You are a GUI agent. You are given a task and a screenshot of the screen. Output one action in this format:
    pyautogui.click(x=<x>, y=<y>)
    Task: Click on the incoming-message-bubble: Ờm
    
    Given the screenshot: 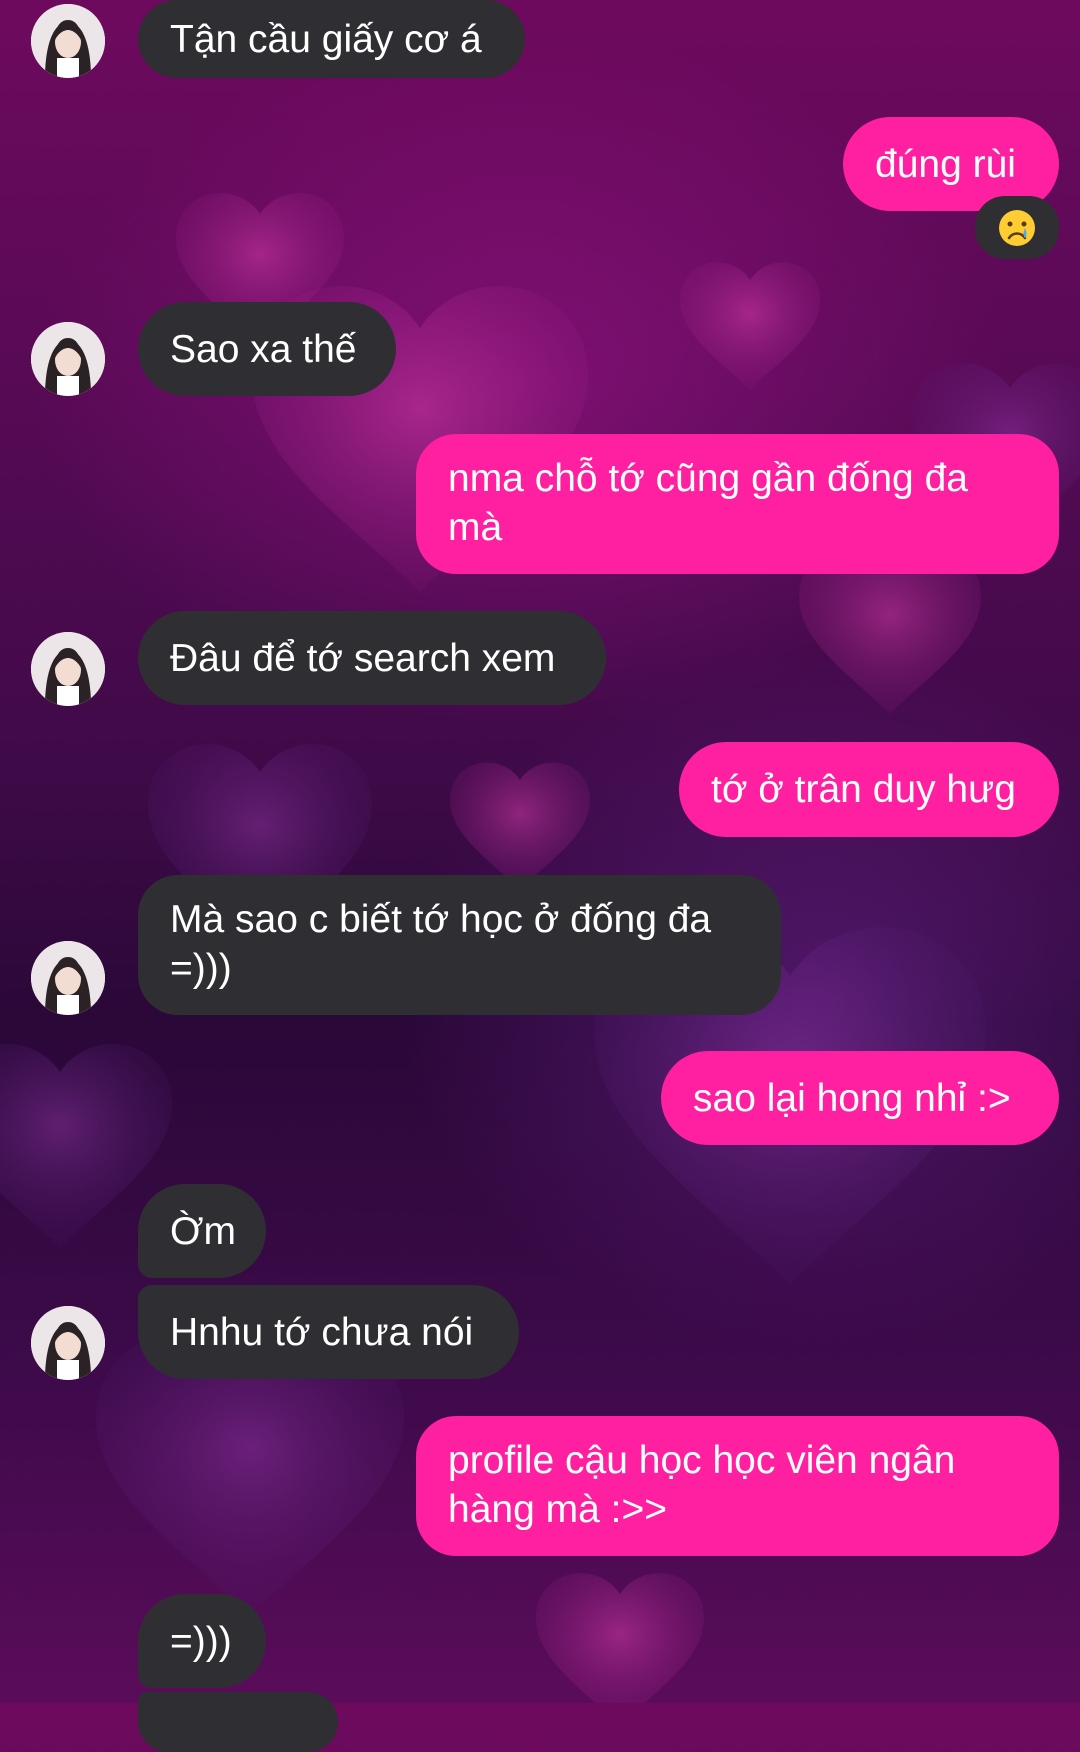 What is the action you would take?
    pyautogui.click(x=202, y=1231)
    